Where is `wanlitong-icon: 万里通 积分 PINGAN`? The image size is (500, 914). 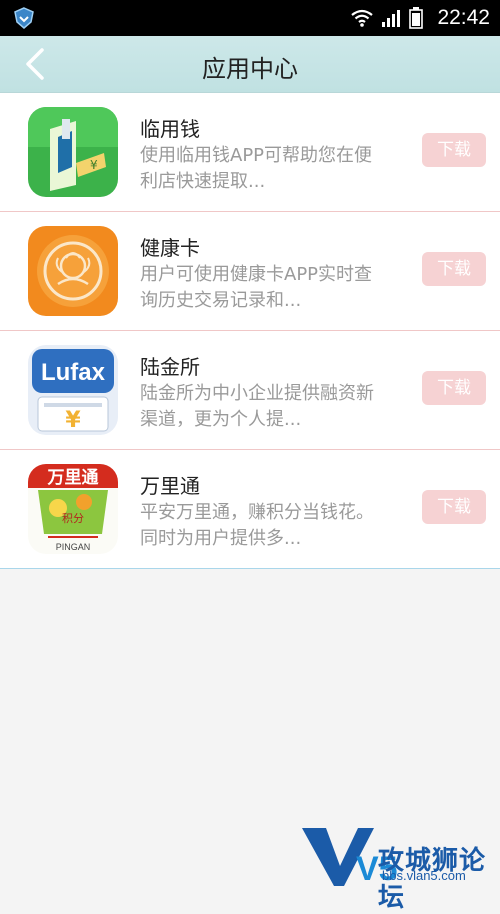 wanlitong-icon: 万里通 积分 PINGAN is located at coordinates (73, 509).